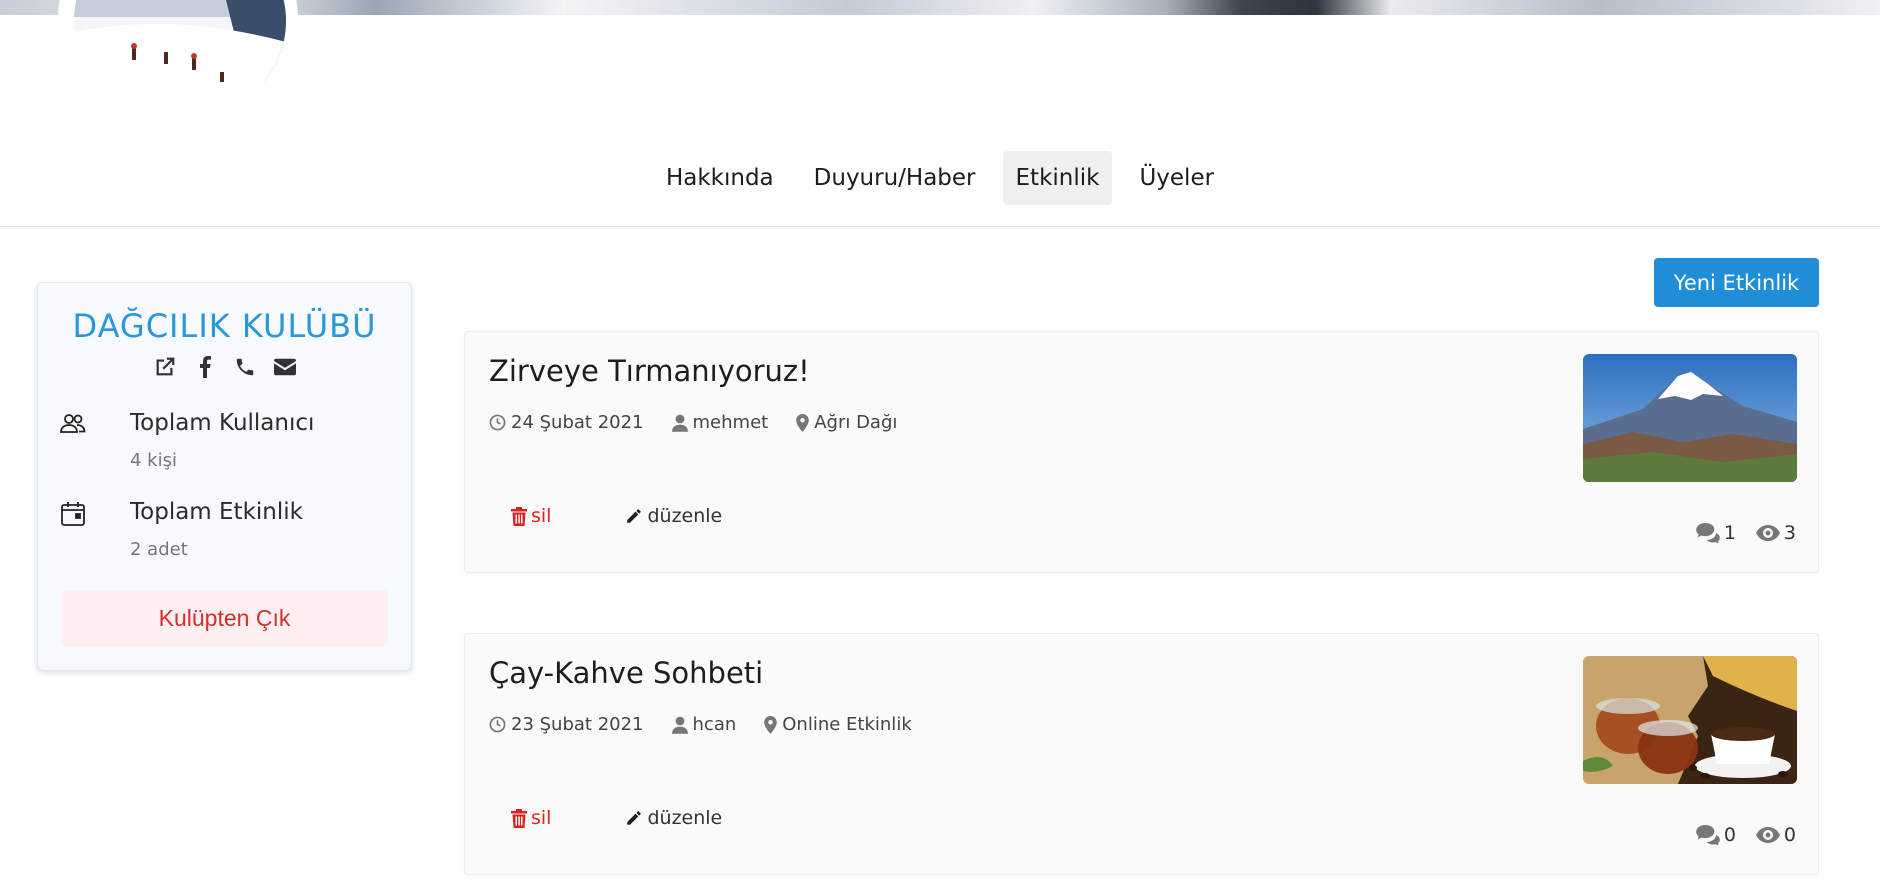 This screenshot has width=1880, height=889. What do you see at coordinates (224, 618) in the screenshot?
I see `leave-club-button: Kulüpten Çık` at bounding box center [224, 618].